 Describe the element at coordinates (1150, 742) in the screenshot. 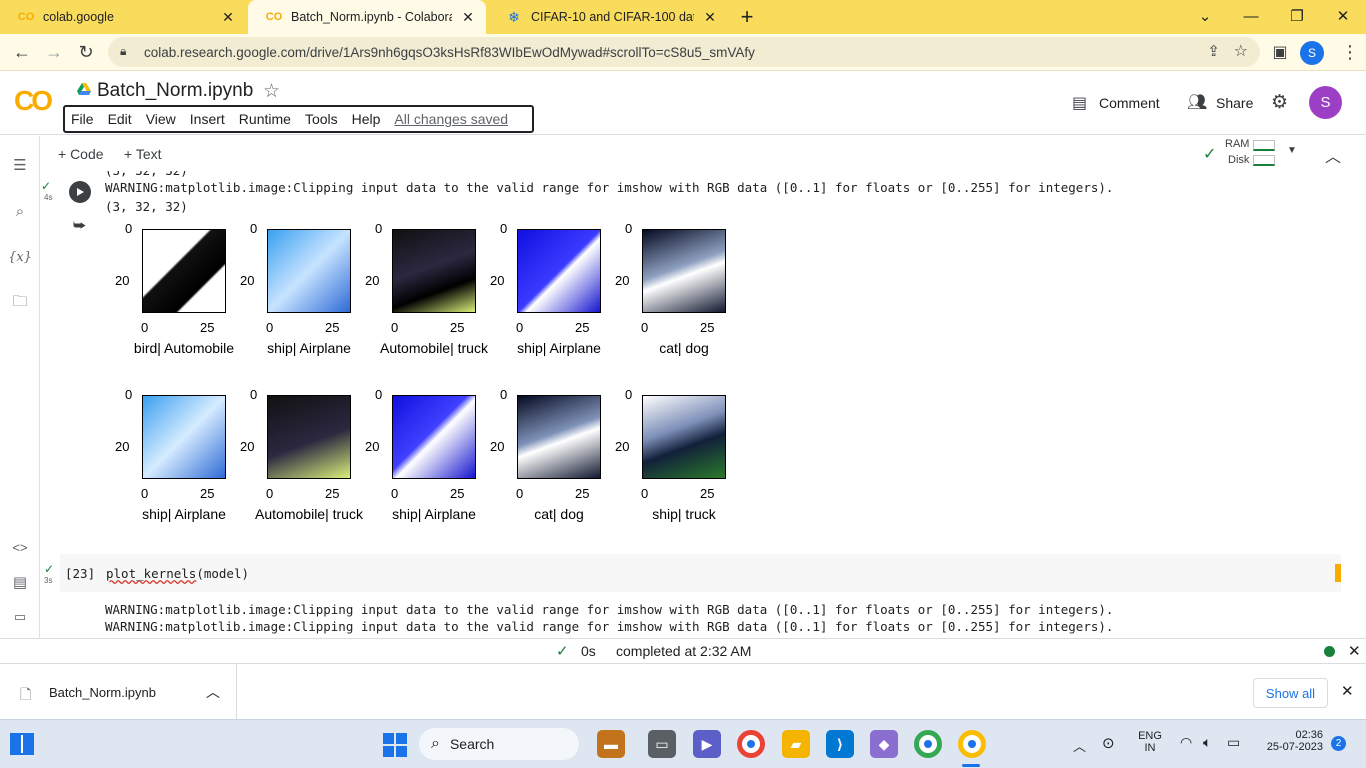

I see `language-indicator: ENG IN` at that location.